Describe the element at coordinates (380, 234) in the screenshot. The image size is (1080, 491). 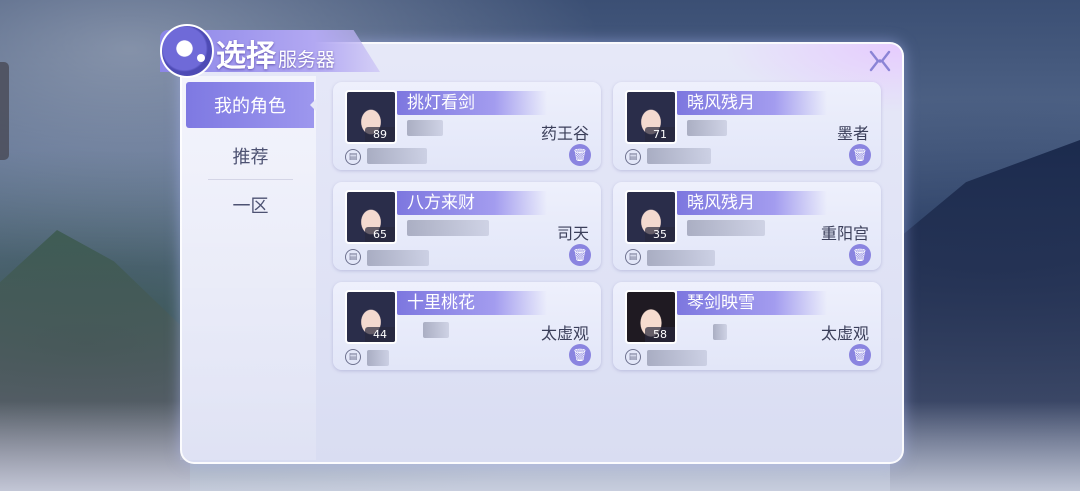
I see `level-badge: 65` at that location.